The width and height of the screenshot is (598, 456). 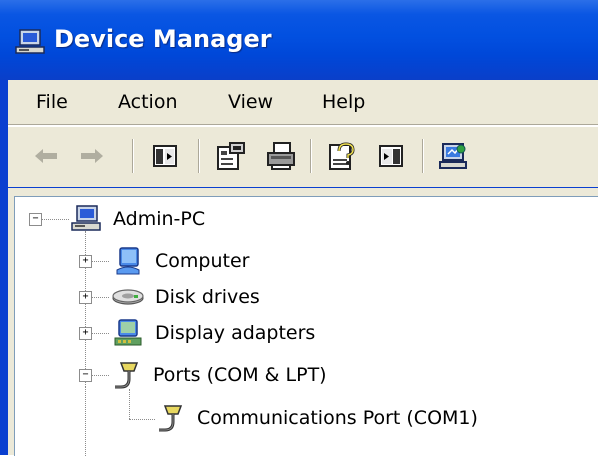 What do you see at coordinates (35, 219) in the screenshot?
I see `root-collapse-toggle: −` at bounding box center [35, 219].